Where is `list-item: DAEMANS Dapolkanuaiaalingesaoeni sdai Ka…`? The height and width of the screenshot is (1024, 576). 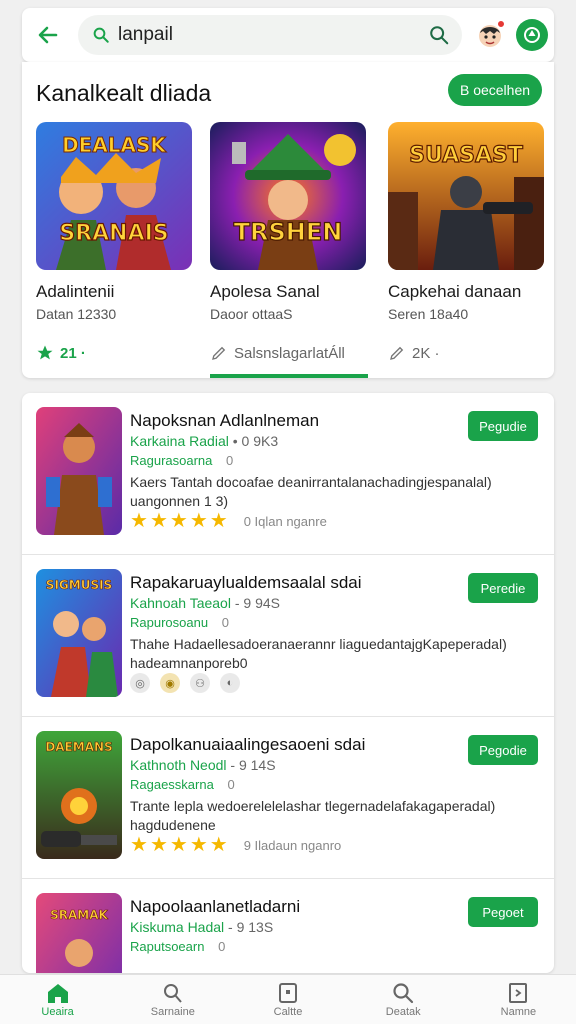
list-item: DAEMANS Dapolkanuaiaalingesaoeni sdai Ka… is located at coordinates (288, 798).